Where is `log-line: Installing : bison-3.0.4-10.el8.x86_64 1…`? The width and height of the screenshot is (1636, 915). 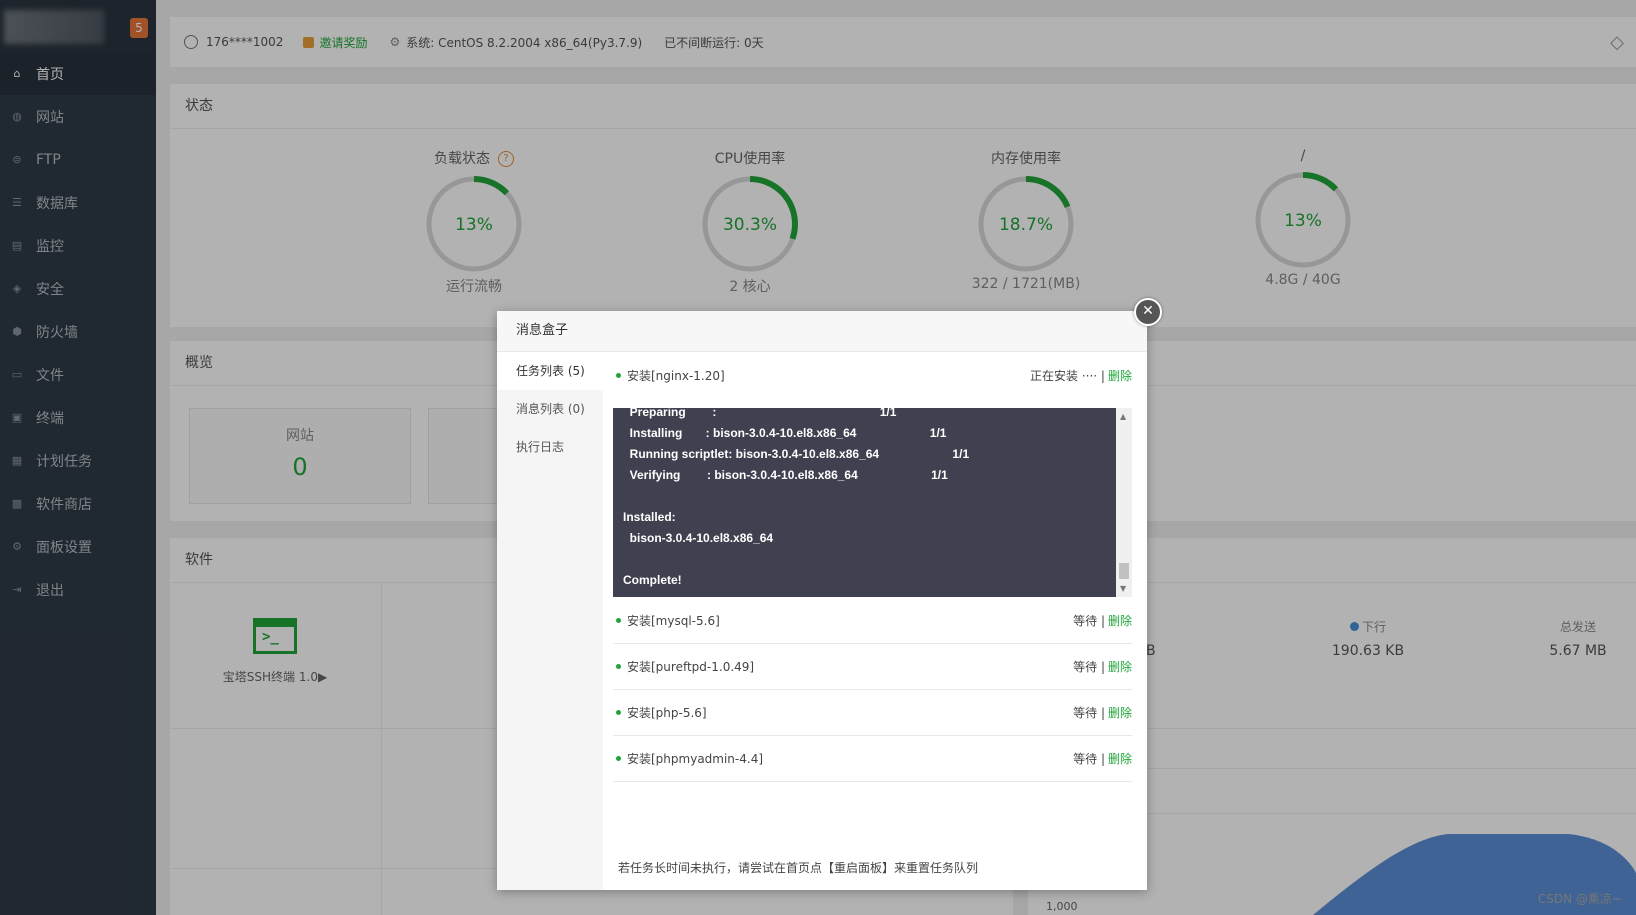 log-line: Installing : bison-3.0.4-10.el8.x86_64 1… is located at coordinates (785, 433).